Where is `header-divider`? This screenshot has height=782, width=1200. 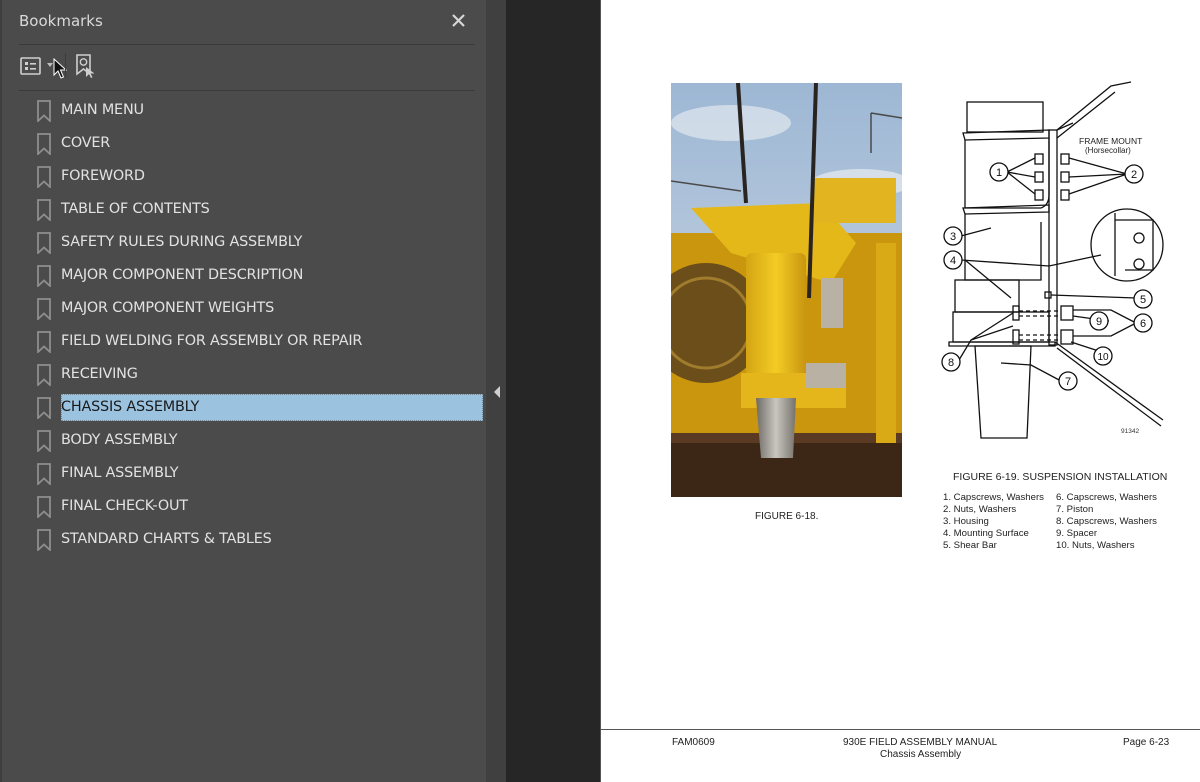
header-divider is located at coordinates (247, 44).